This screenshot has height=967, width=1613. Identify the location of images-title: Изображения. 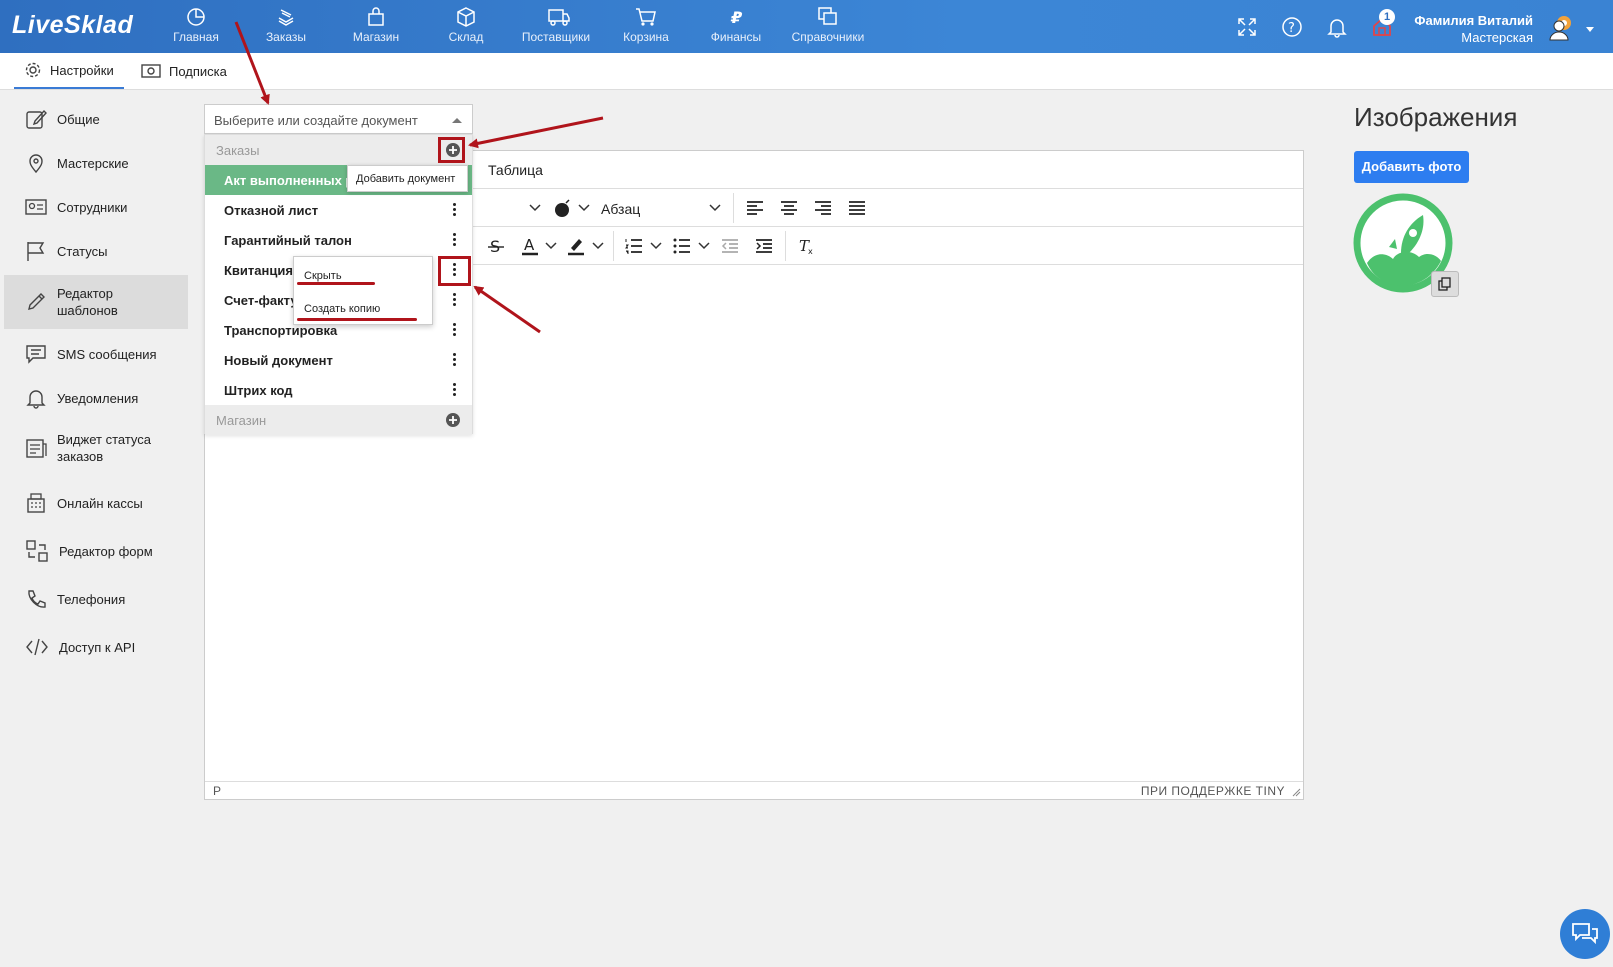
(1436, 117).